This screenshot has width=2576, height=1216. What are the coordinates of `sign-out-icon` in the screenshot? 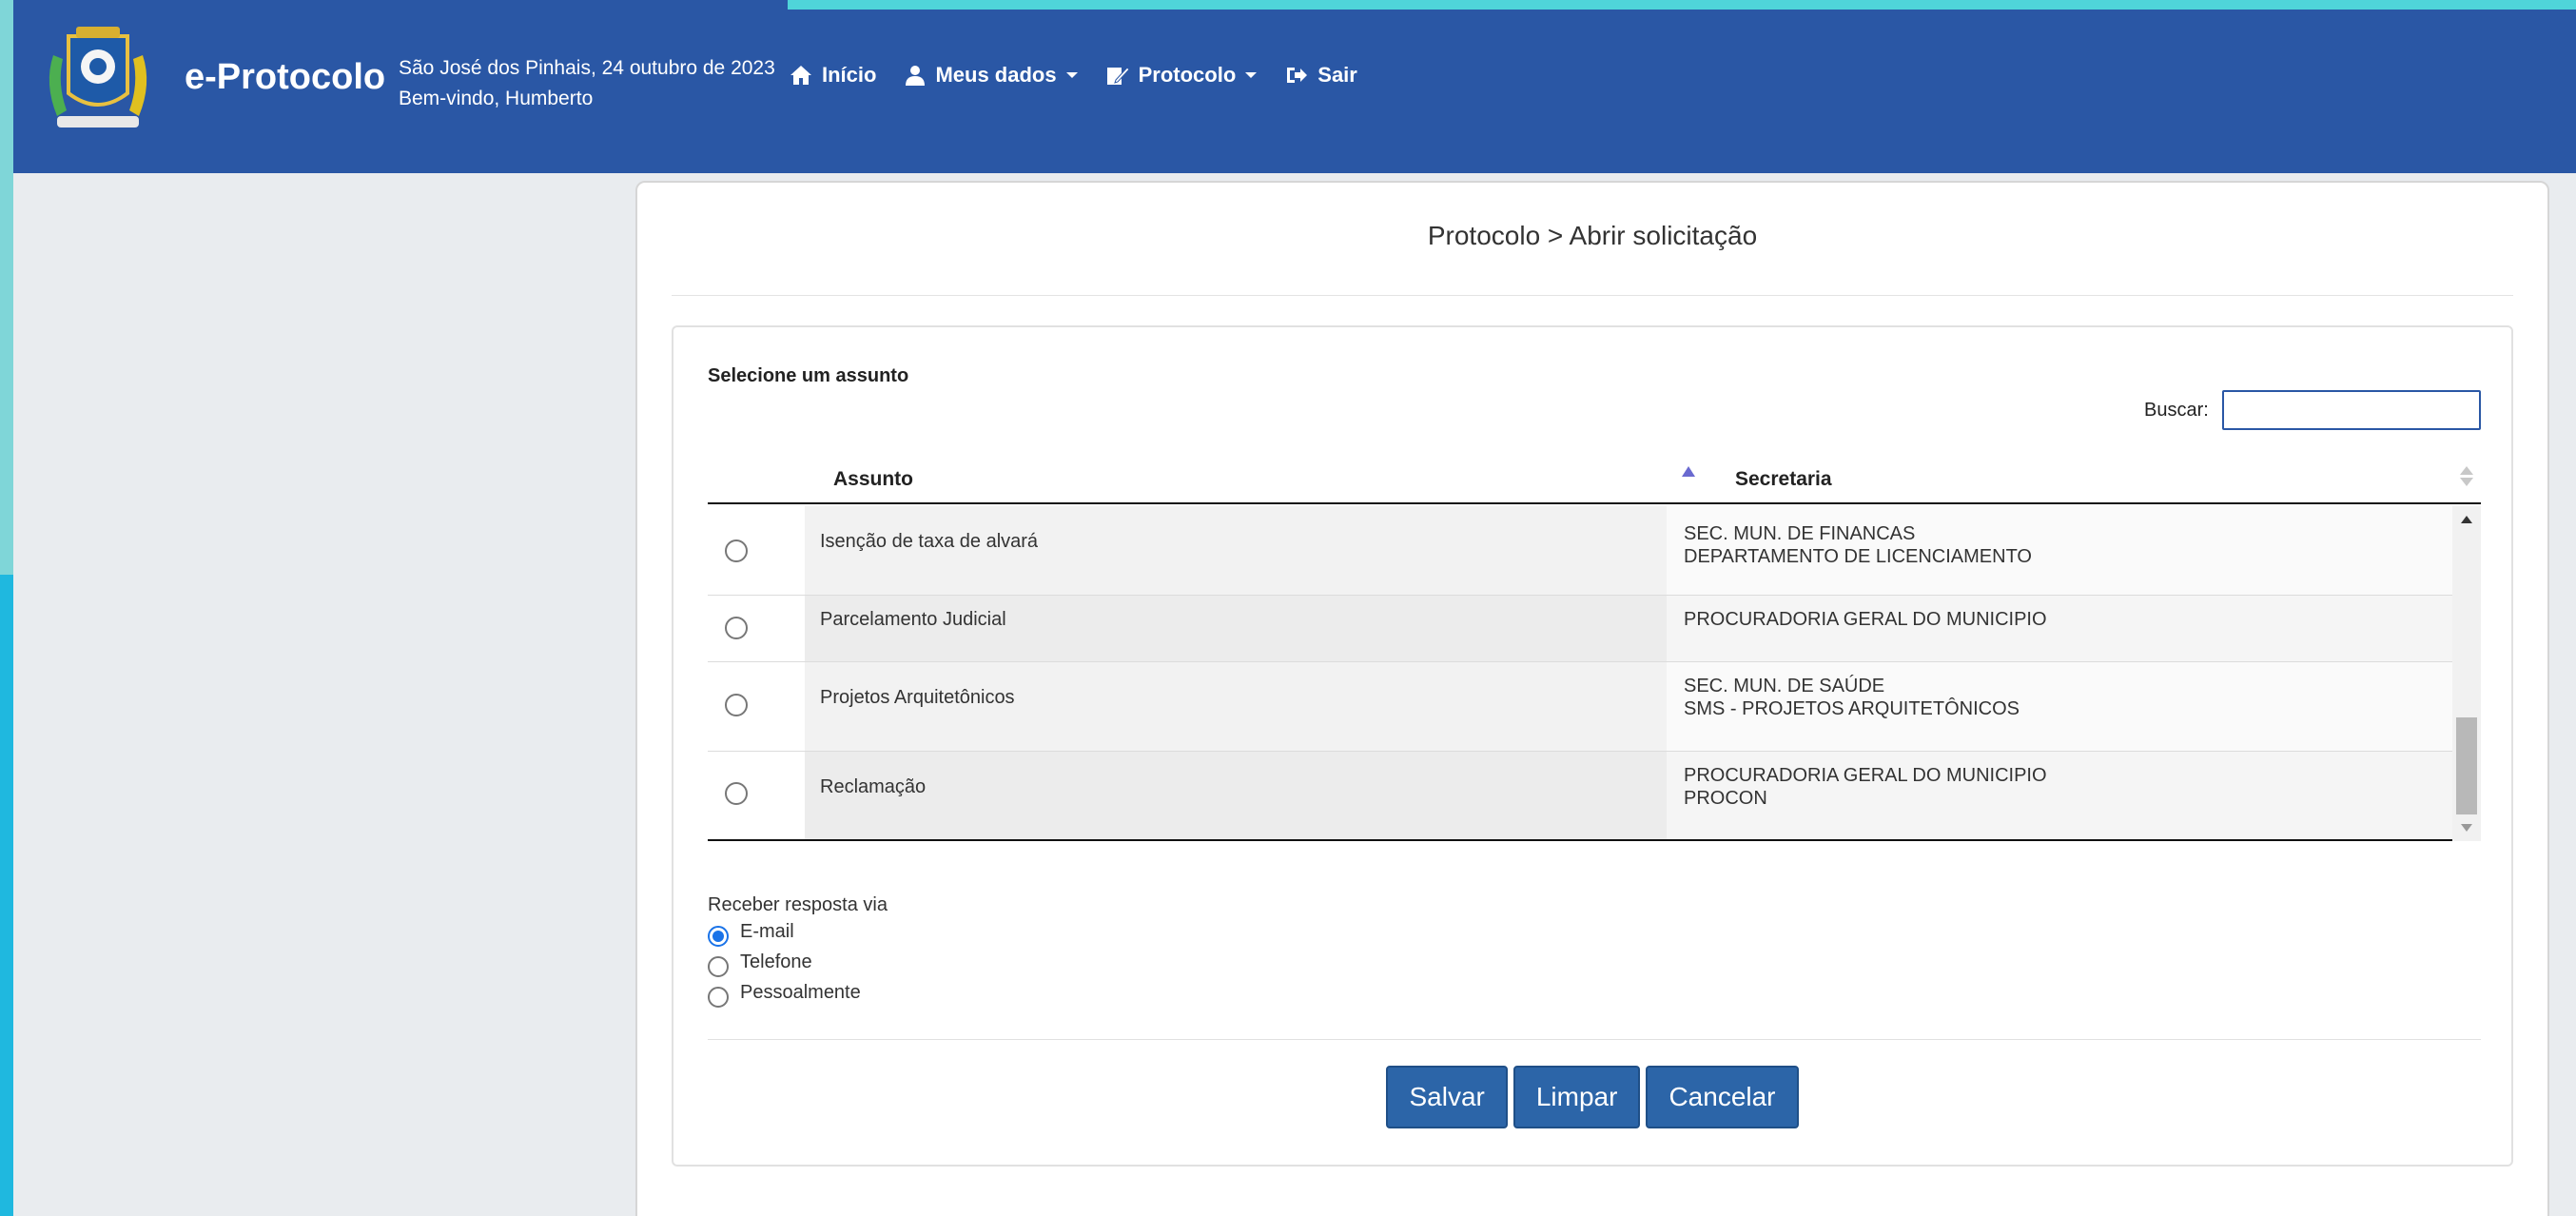 It's located at (1298, 75).